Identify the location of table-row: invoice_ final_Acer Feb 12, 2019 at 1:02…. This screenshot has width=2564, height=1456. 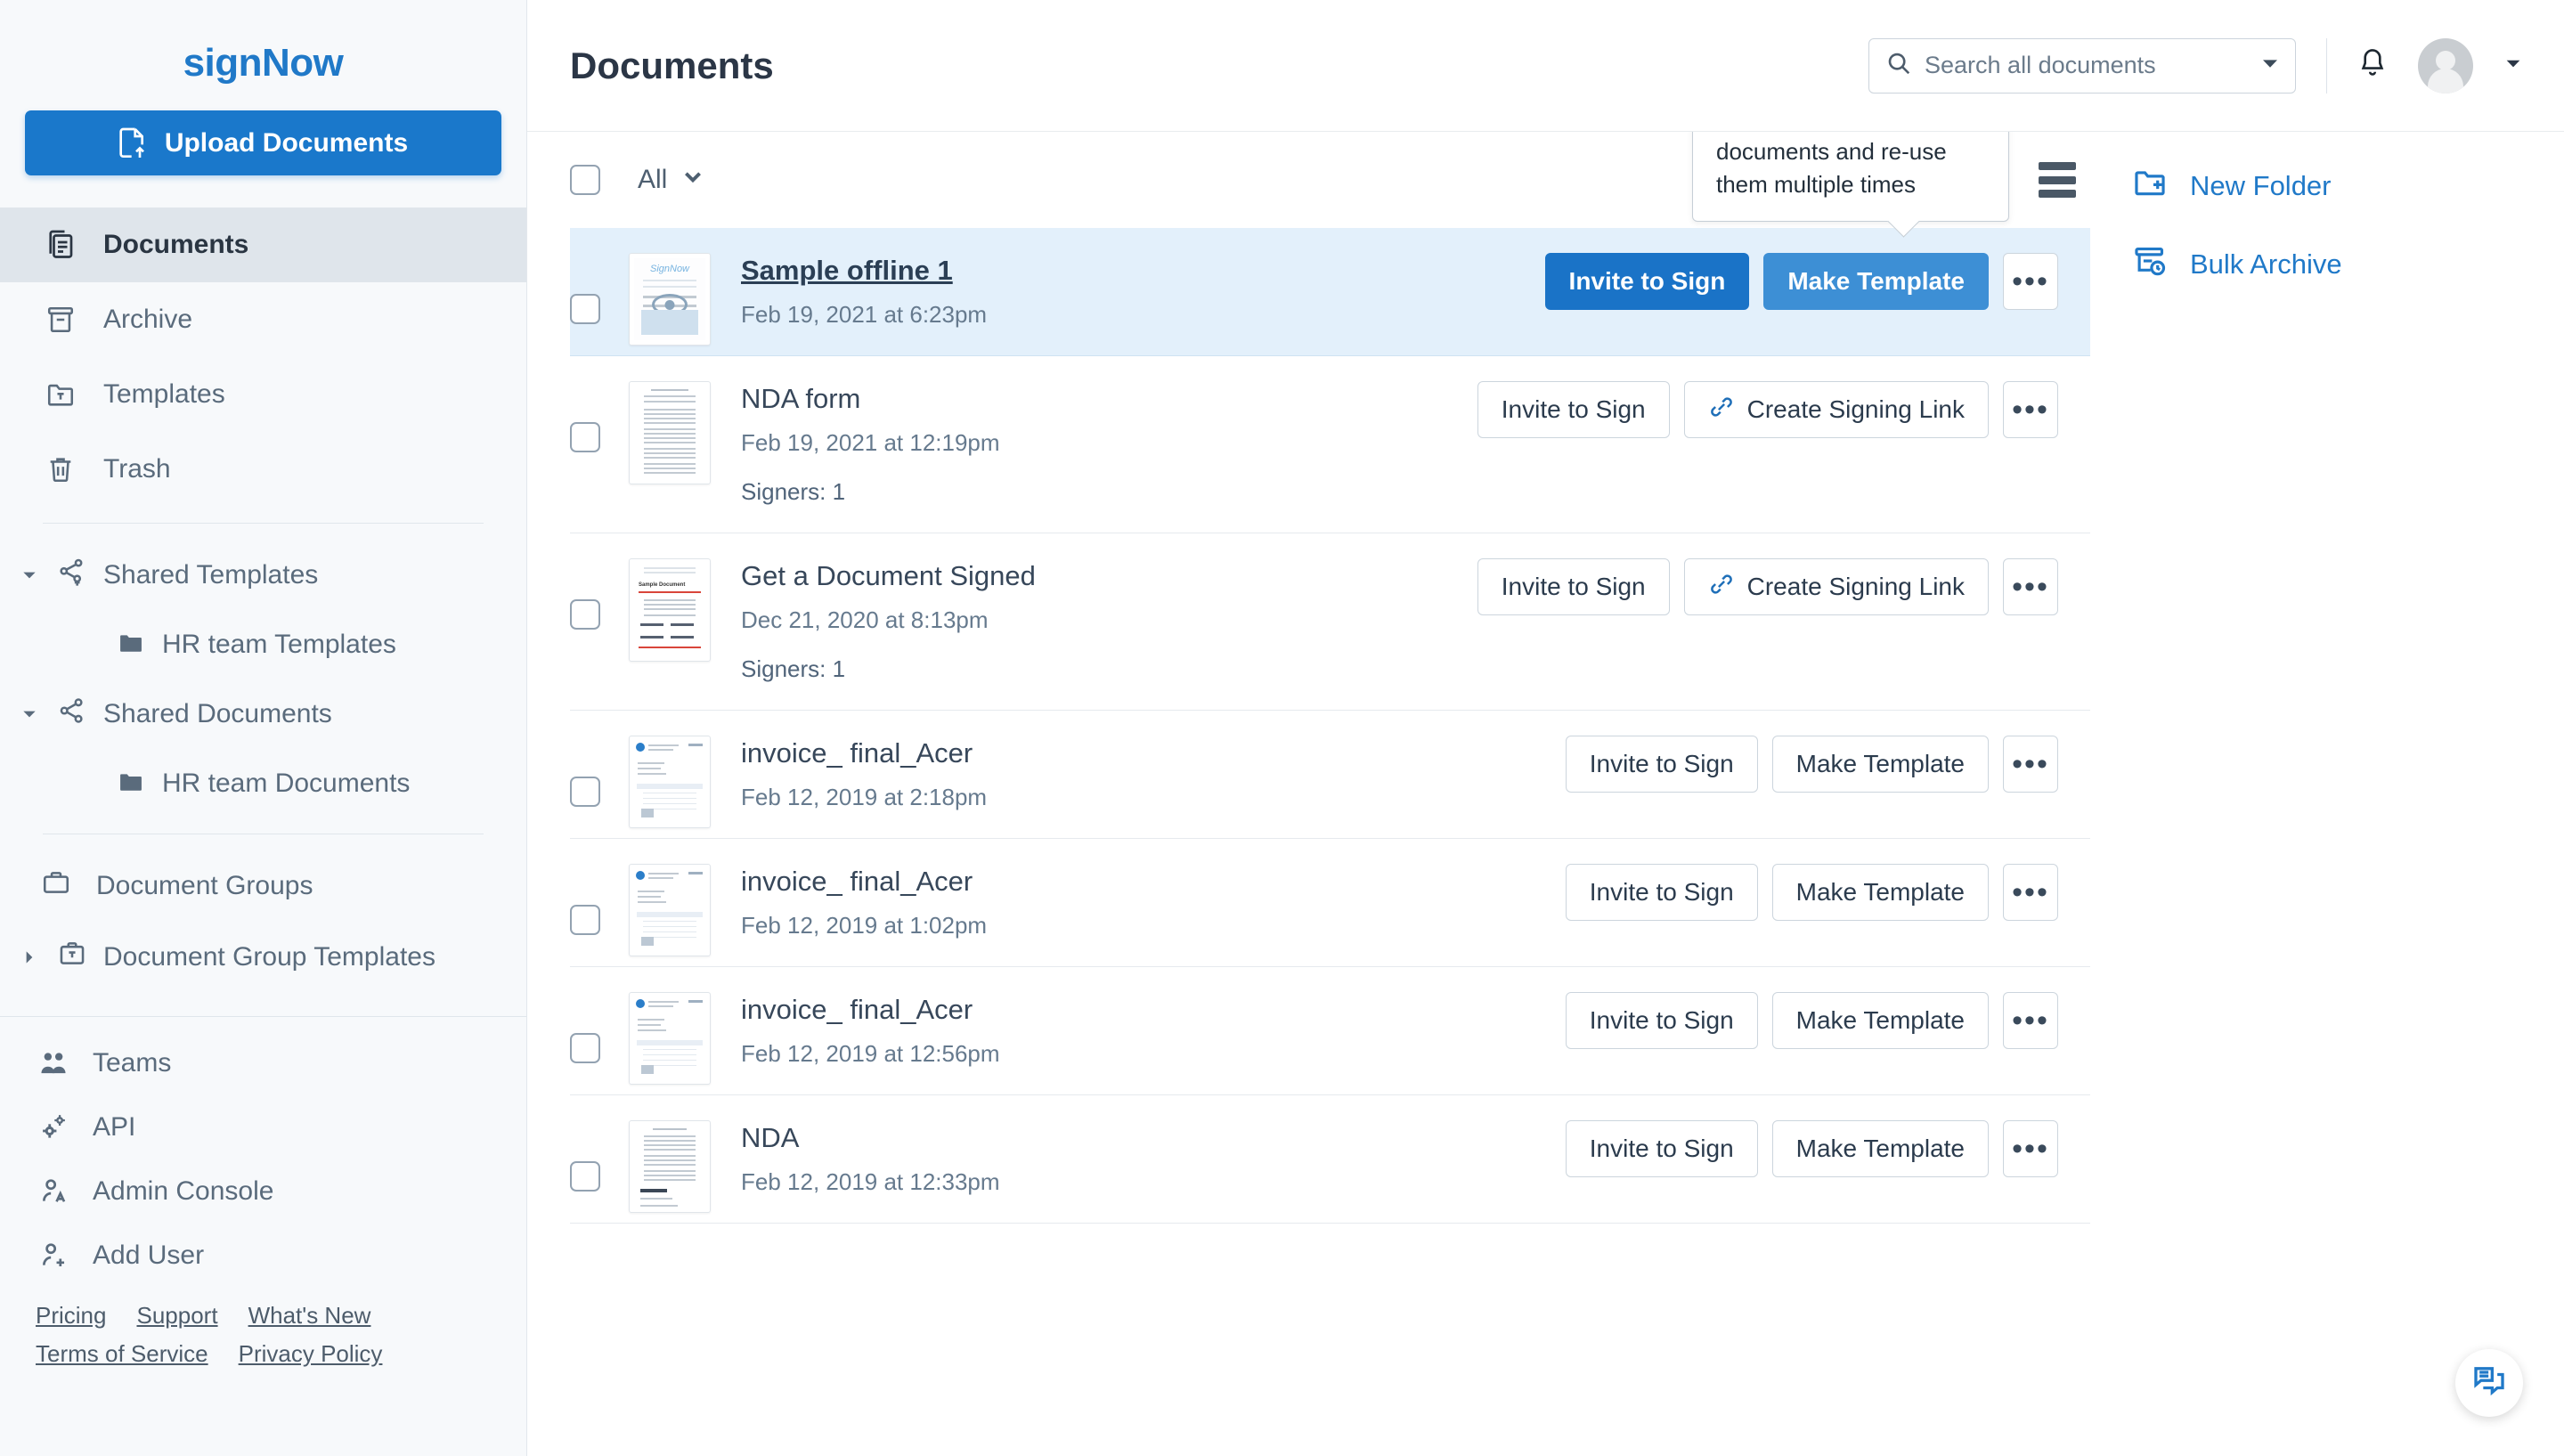
(1330, 903).